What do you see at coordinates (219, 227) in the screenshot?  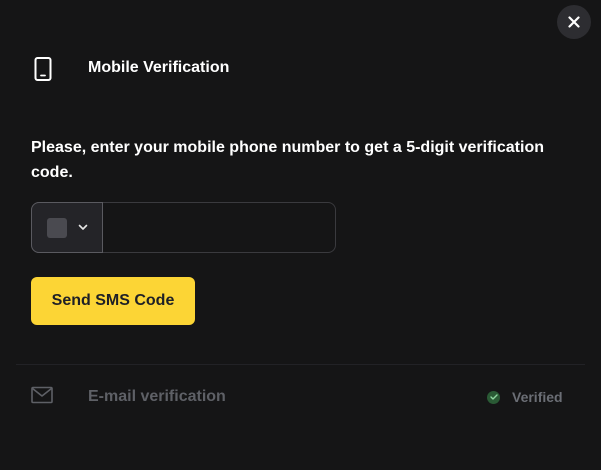 I see `phone-number-input` at bounding box center [219, 227].